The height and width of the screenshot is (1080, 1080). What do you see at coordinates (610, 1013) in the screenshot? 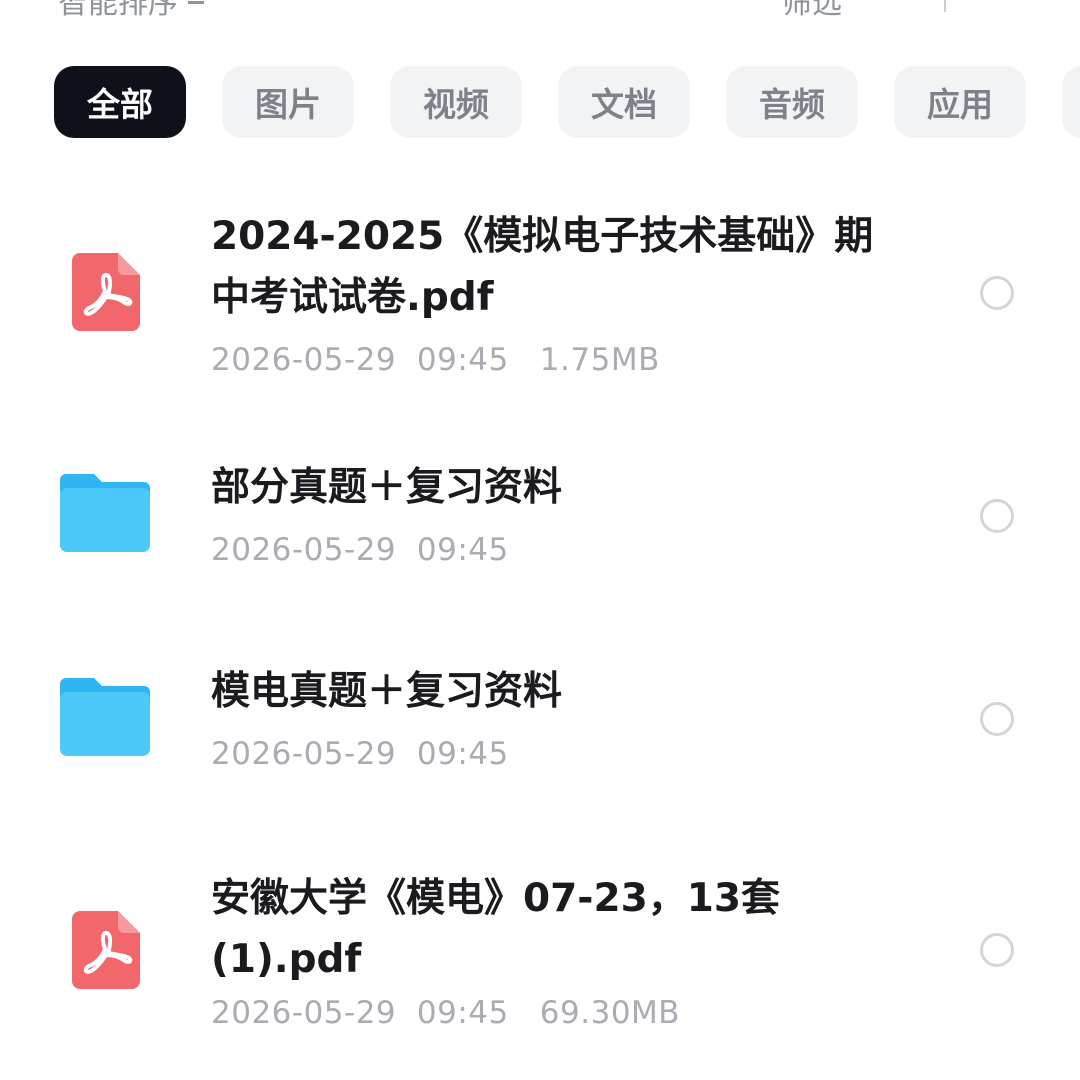
I see `file-size: 69.30MB` at bounding box center [610, 1013].